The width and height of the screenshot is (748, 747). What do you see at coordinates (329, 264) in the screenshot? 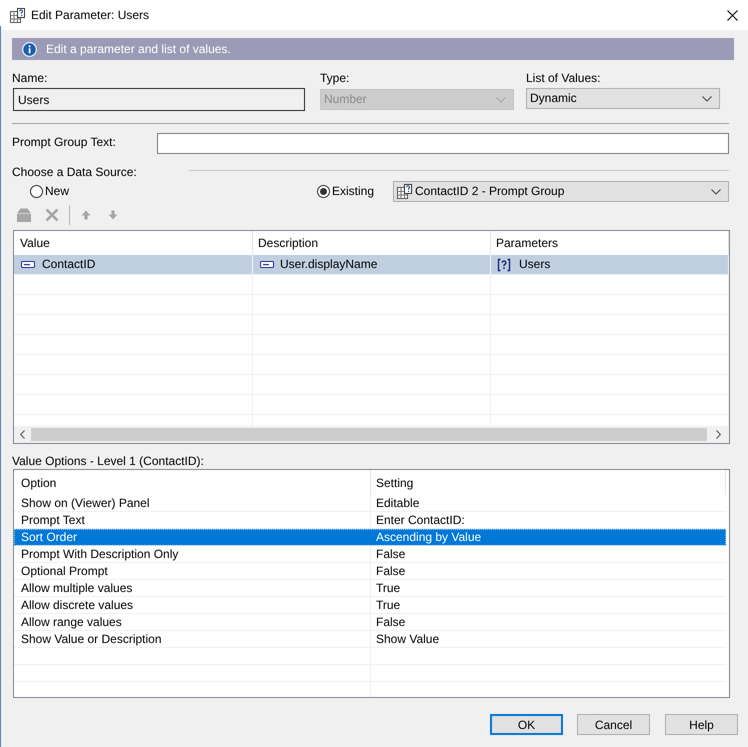
I see `table-cell: User.displayName` at bounding box center [329, 264].